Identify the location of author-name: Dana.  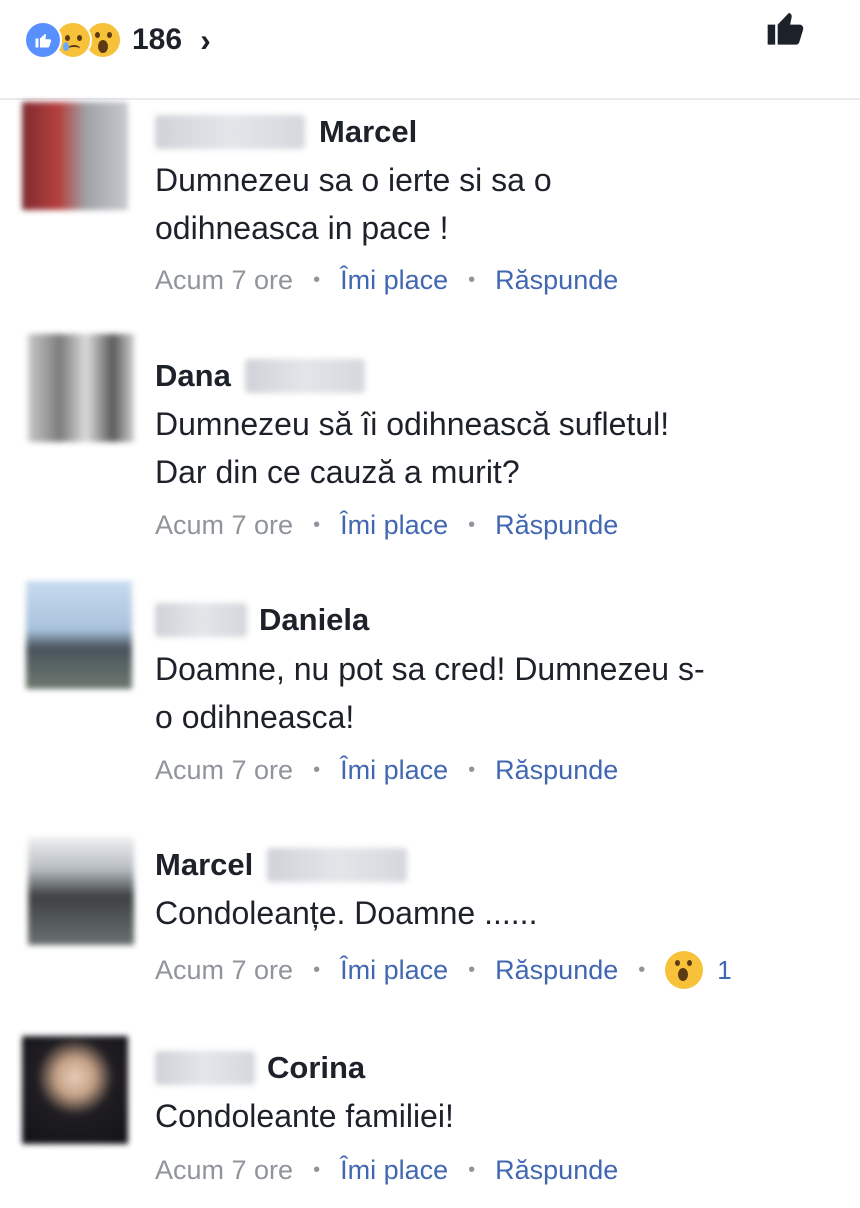
(193, 376).